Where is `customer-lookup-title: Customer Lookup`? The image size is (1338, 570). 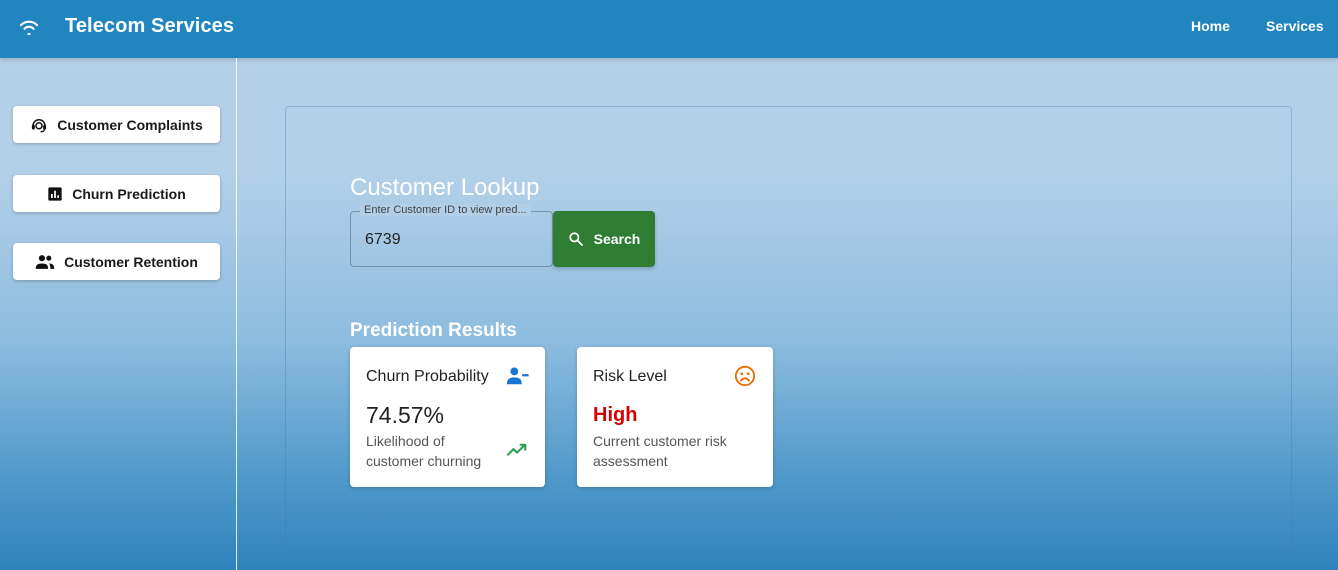
customer-lookup-title: Customer Lookup is located at coordinates (445, 187).